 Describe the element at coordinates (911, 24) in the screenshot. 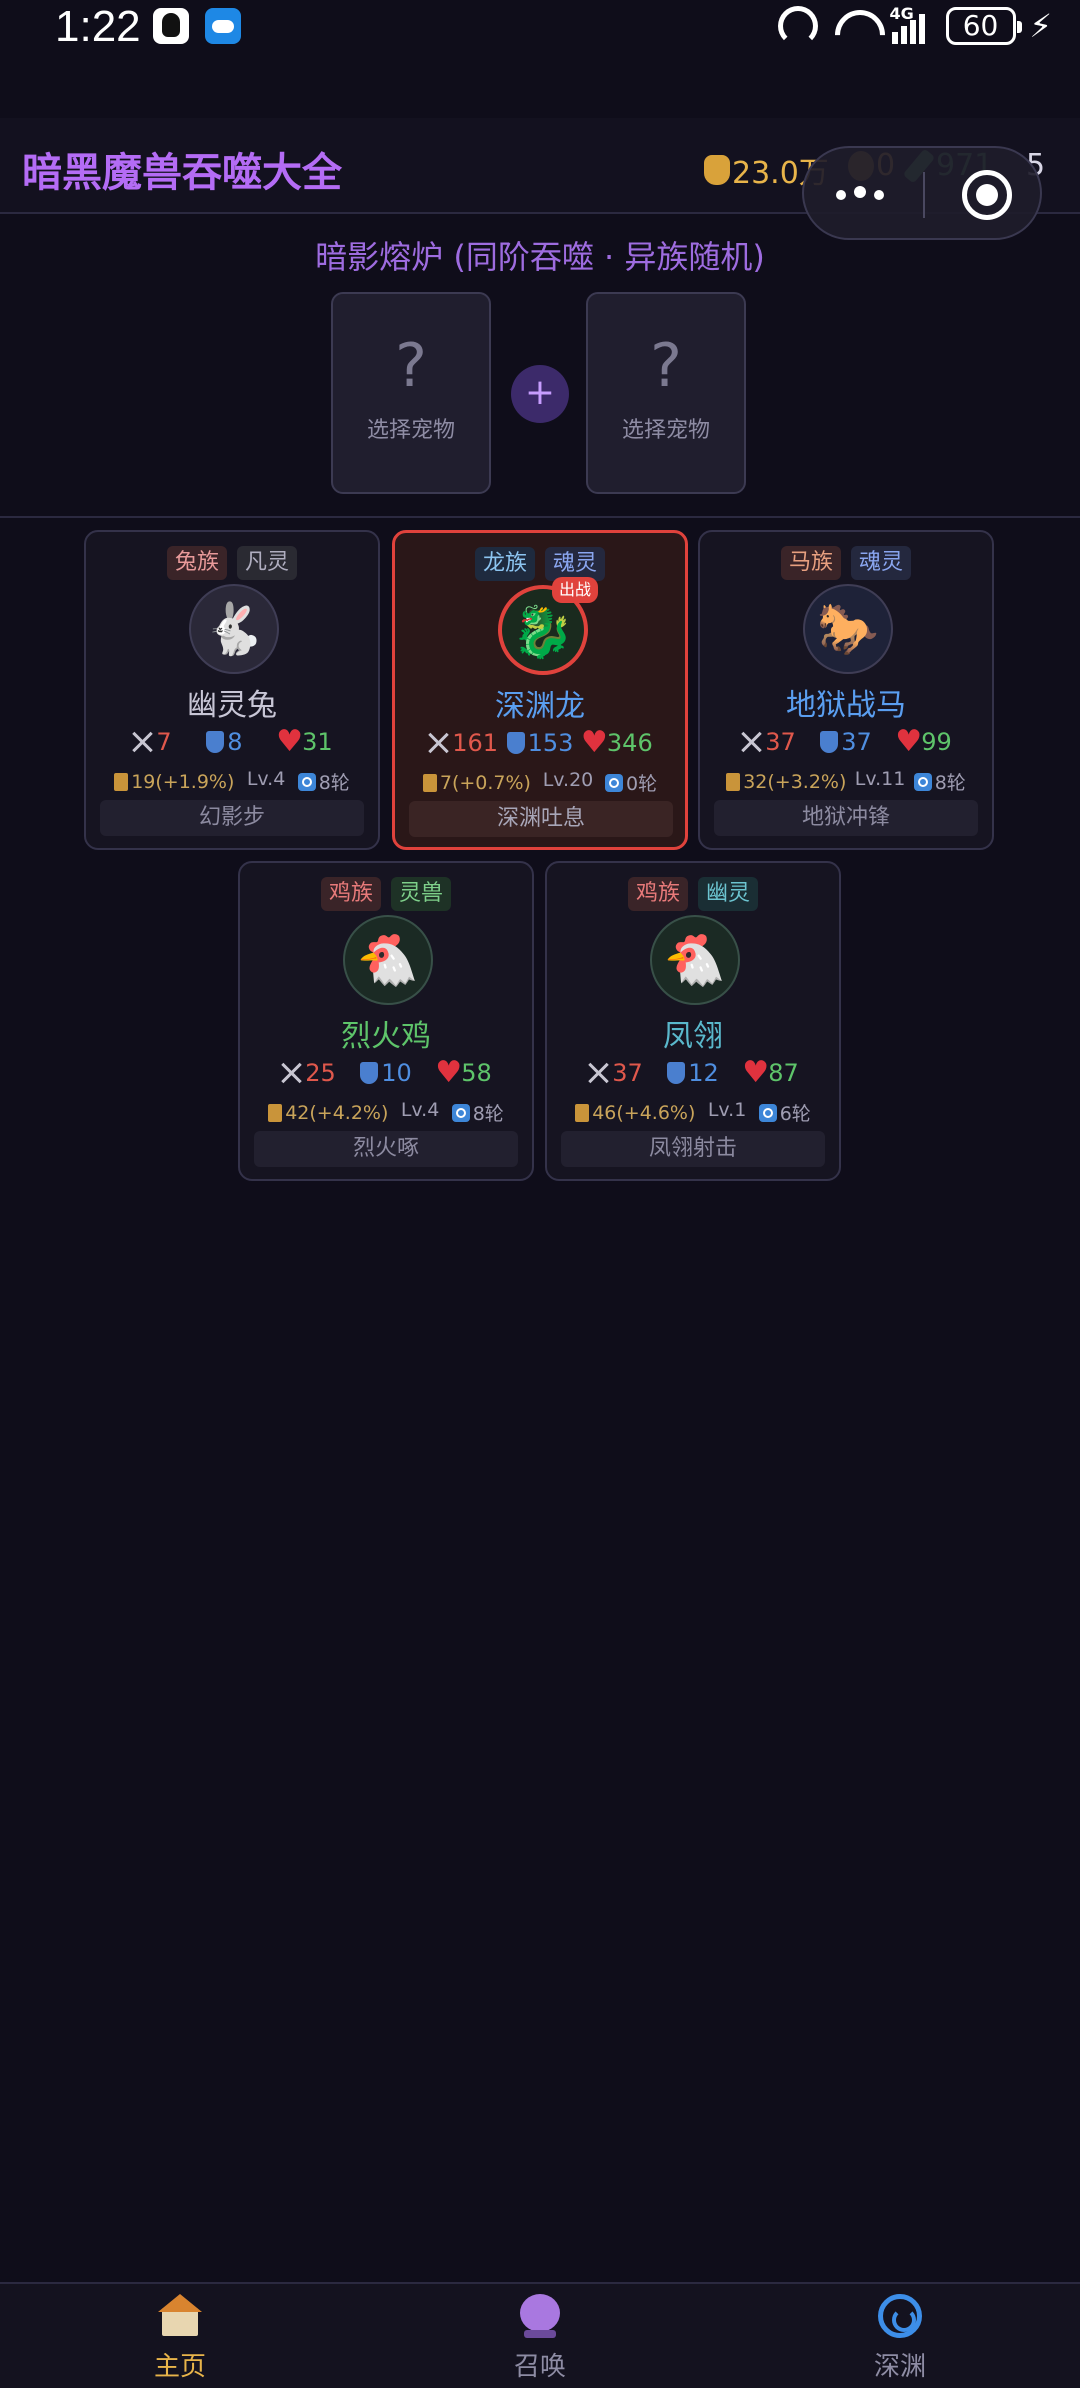

I see `cellular-signal-icon: 4G` at that location.